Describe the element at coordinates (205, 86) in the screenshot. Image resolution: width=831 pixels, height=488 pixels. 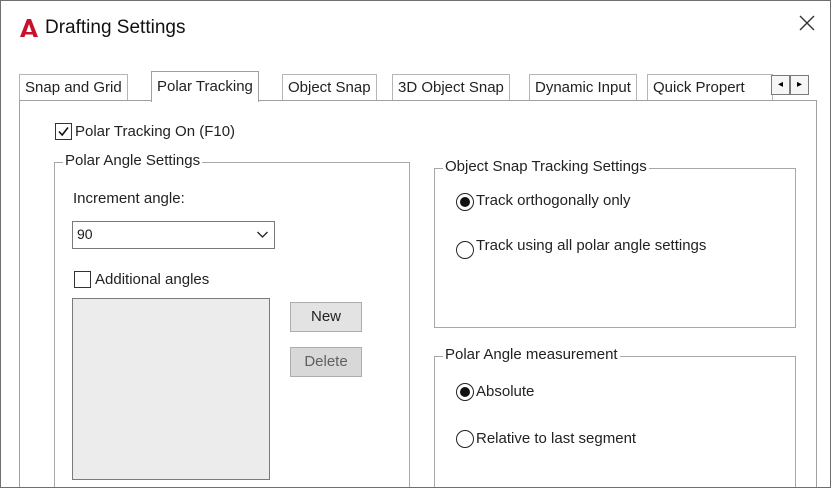
I see `tab-polar-tracking: Polar Tracking` at that location.